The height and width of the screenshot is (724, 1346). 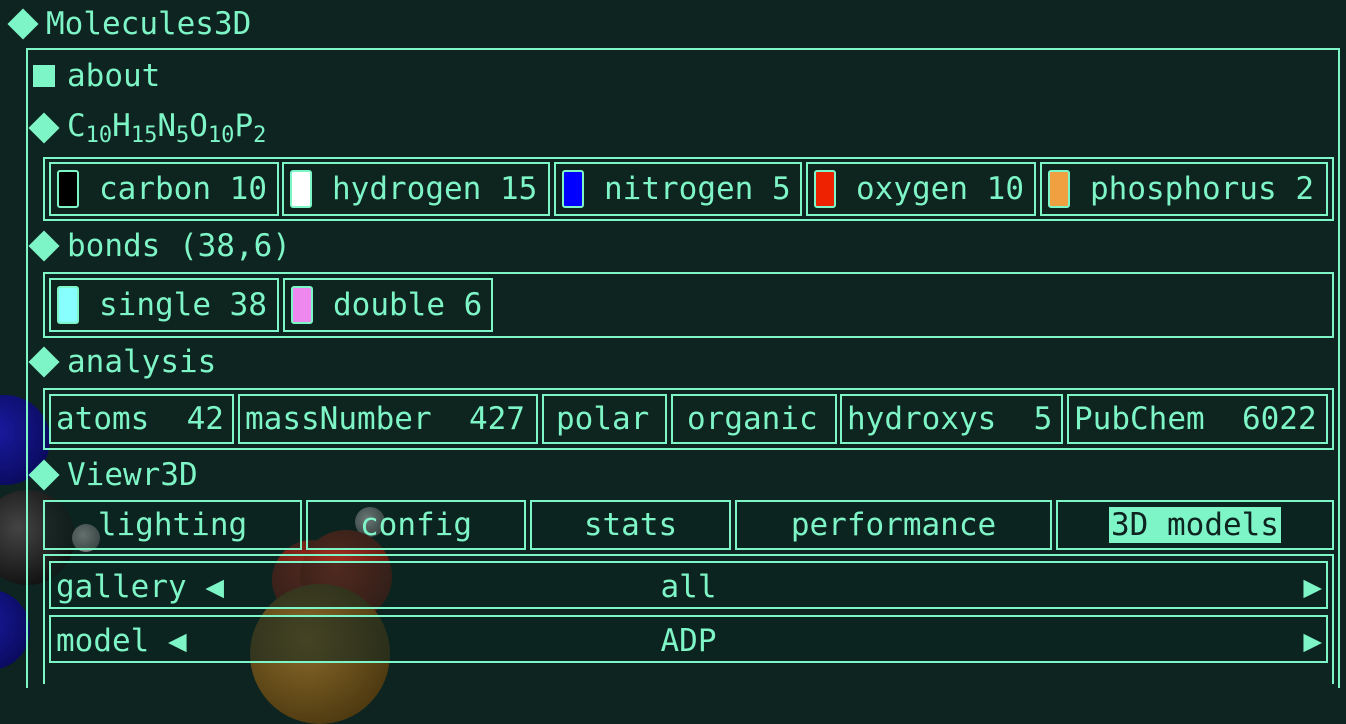 I want to click on element-chip-phosphorus: phosphorus 2, so click(x=1184, y=189).